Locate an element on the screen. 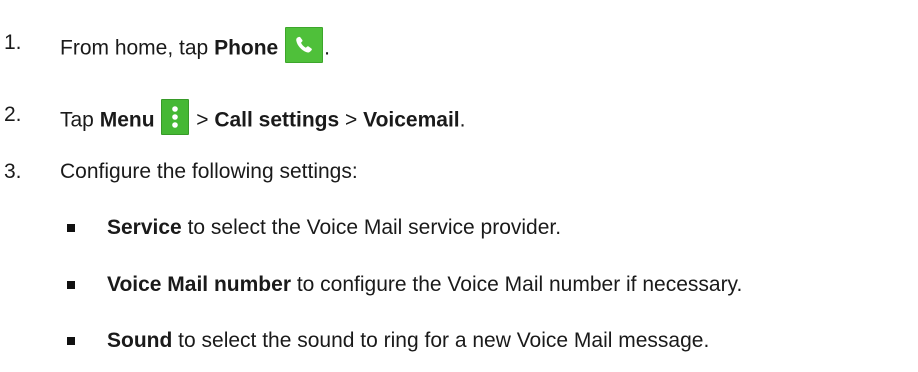 The image size is (918, 372). call-settings-label: Call settings is located at coordinates (277, 120).